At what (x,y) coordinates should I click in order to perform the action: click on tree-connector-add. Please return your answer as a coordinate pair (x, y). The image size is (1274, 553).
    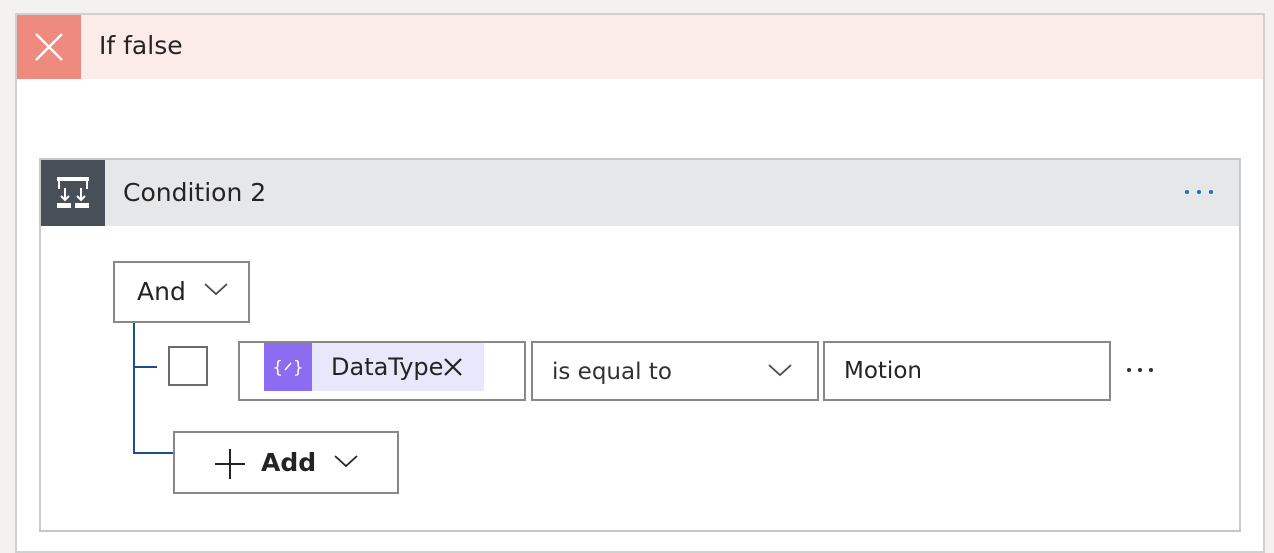
    Looking at the image, I should click on (153, 453).